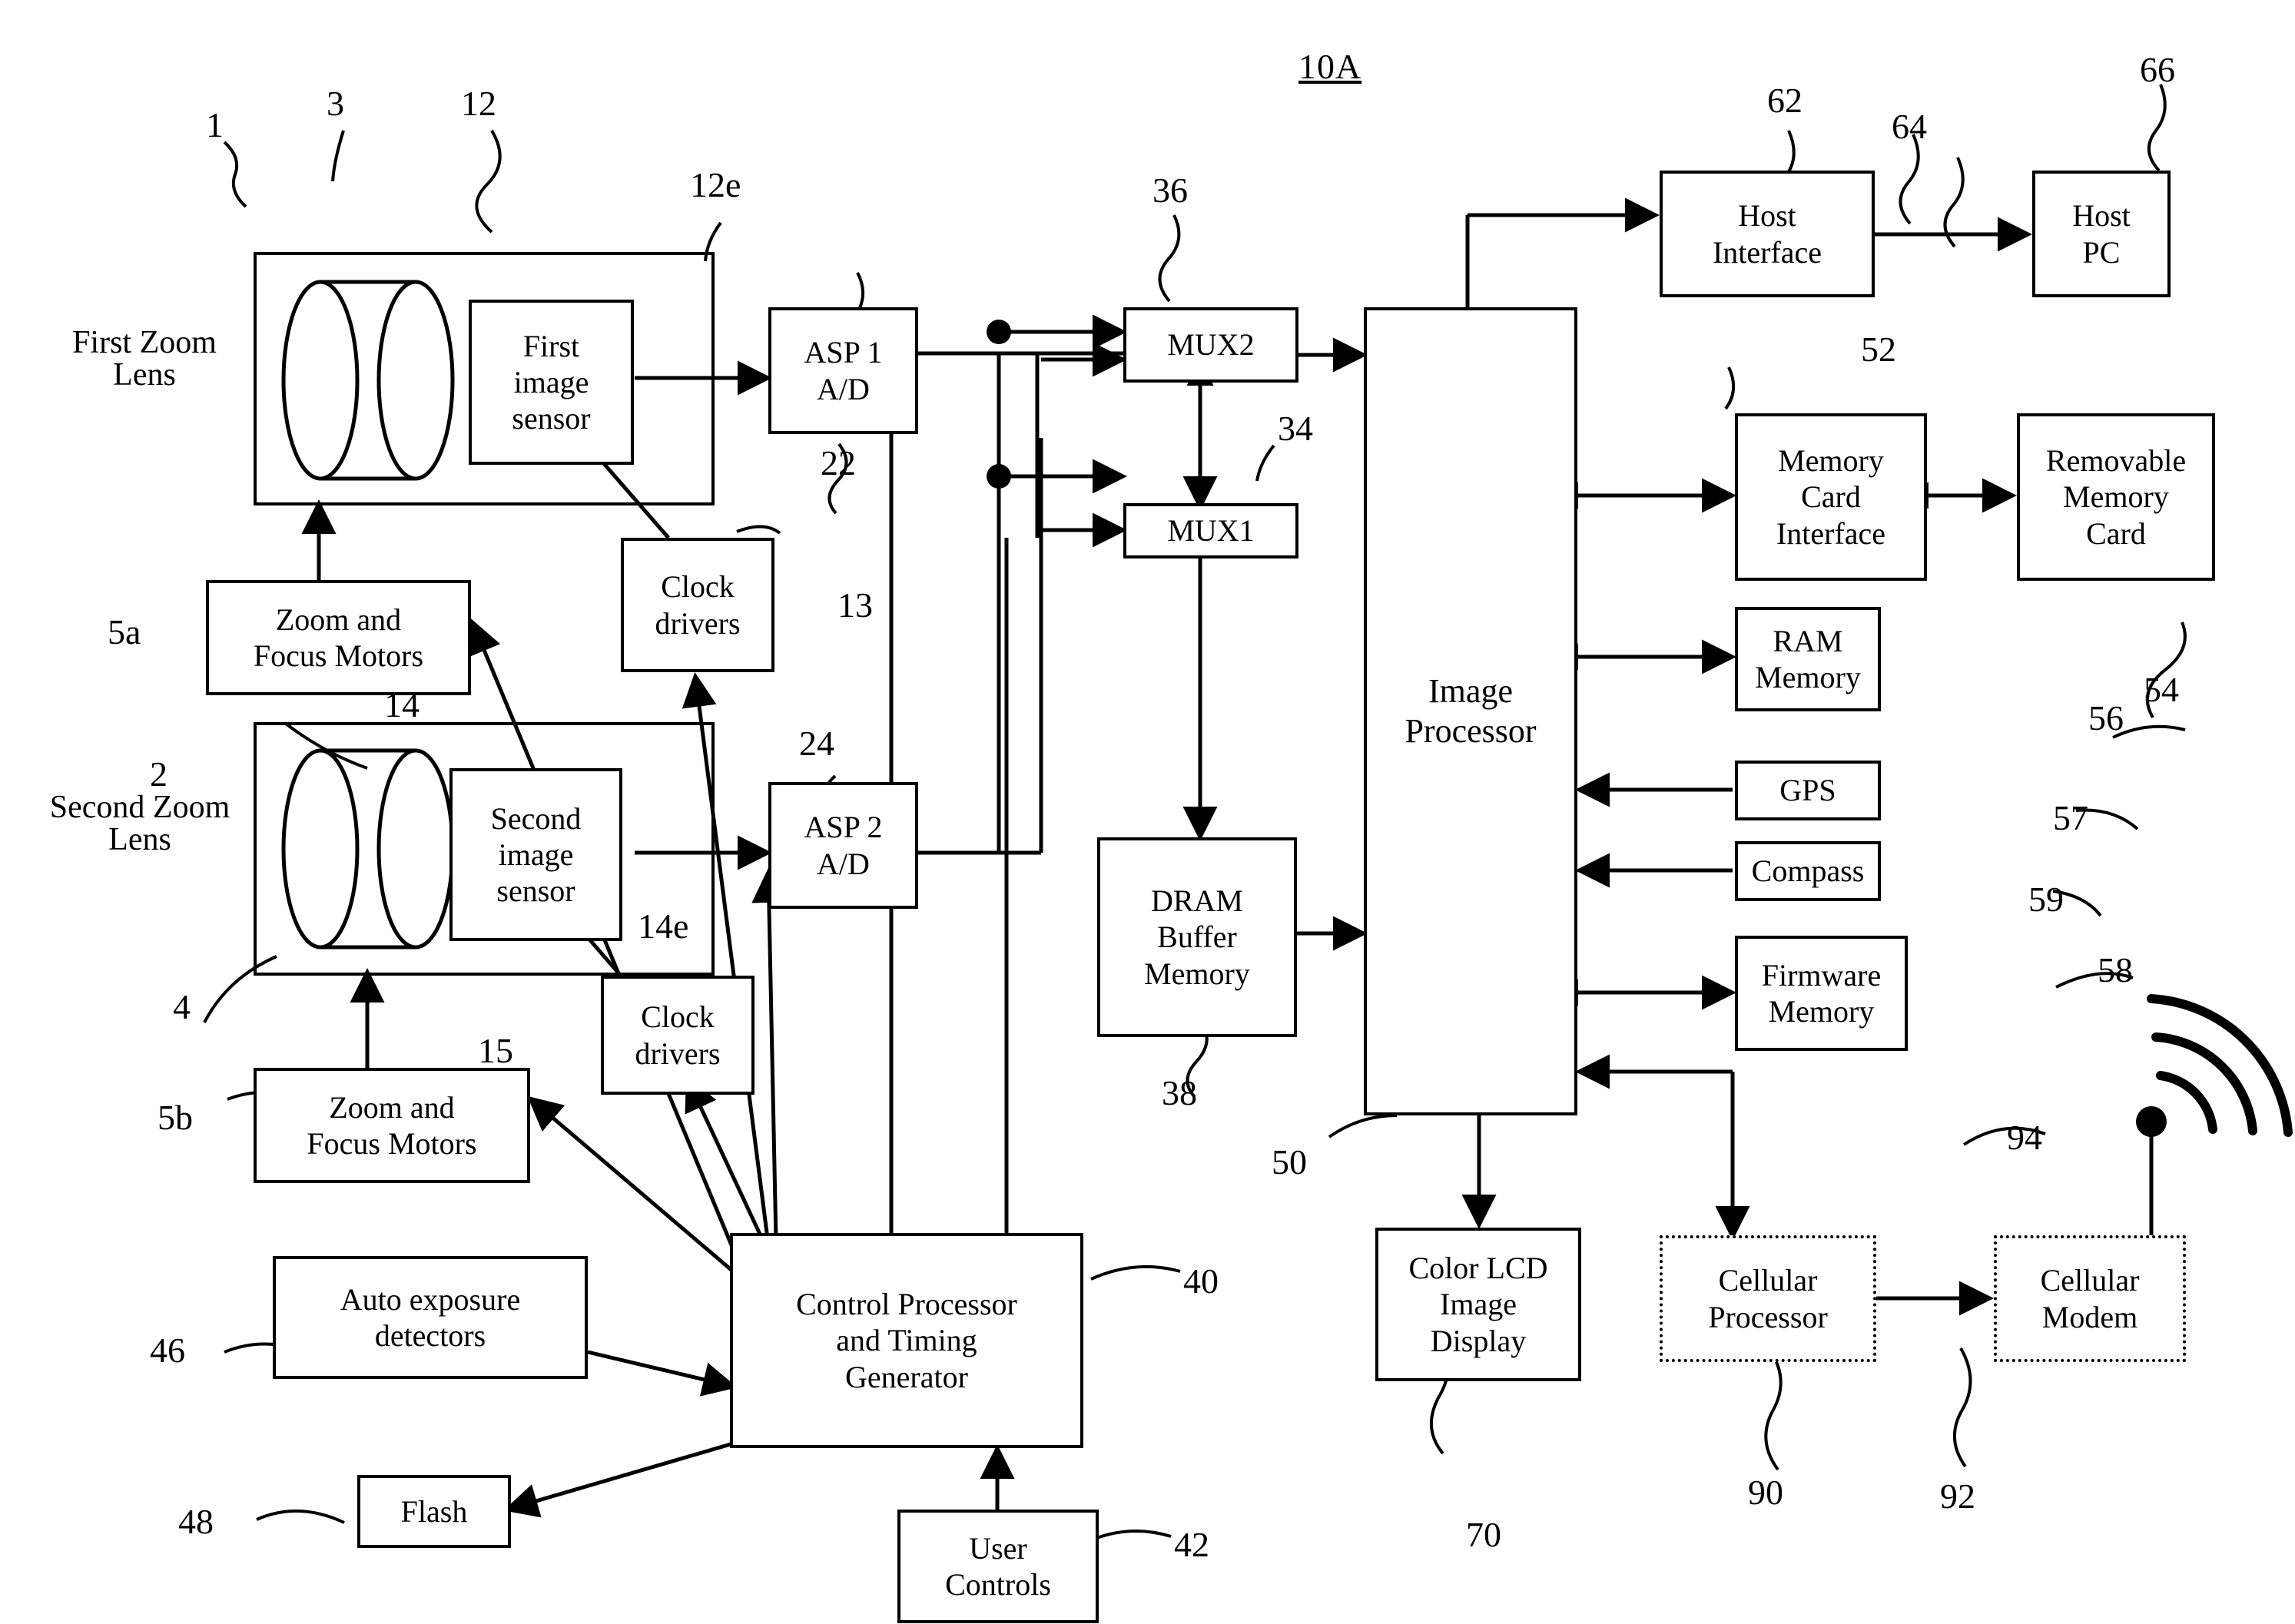 The image size is (2295, 1624). Describe the element at coordinates (1483, 1534) in the screenshot. I see `refnum-70: 70` at that location.